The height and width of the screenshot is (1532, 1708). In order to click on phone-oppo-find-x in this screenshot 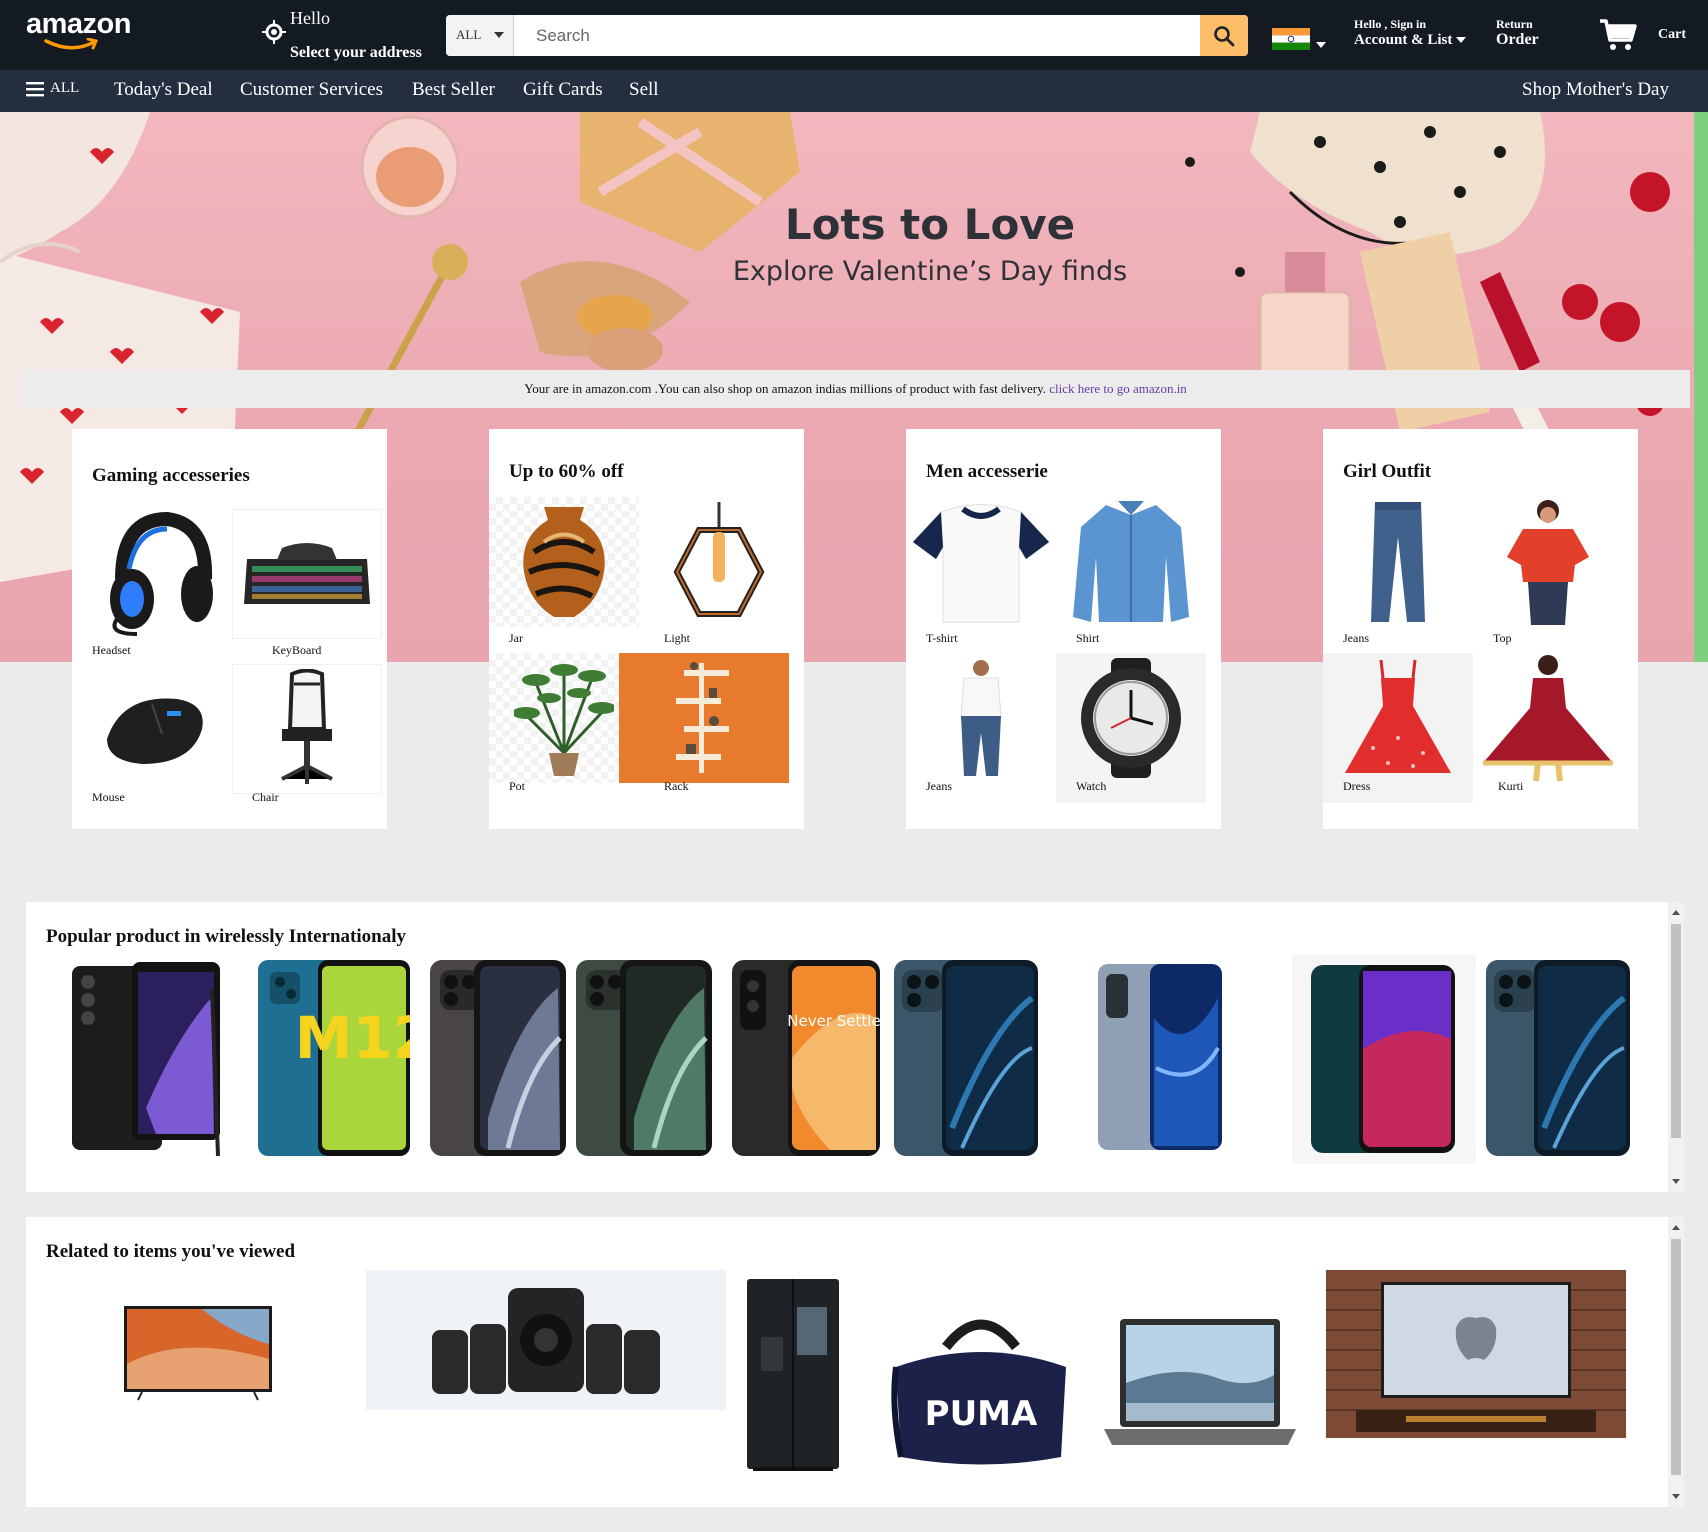, I will do `click(1384, 1059)`.